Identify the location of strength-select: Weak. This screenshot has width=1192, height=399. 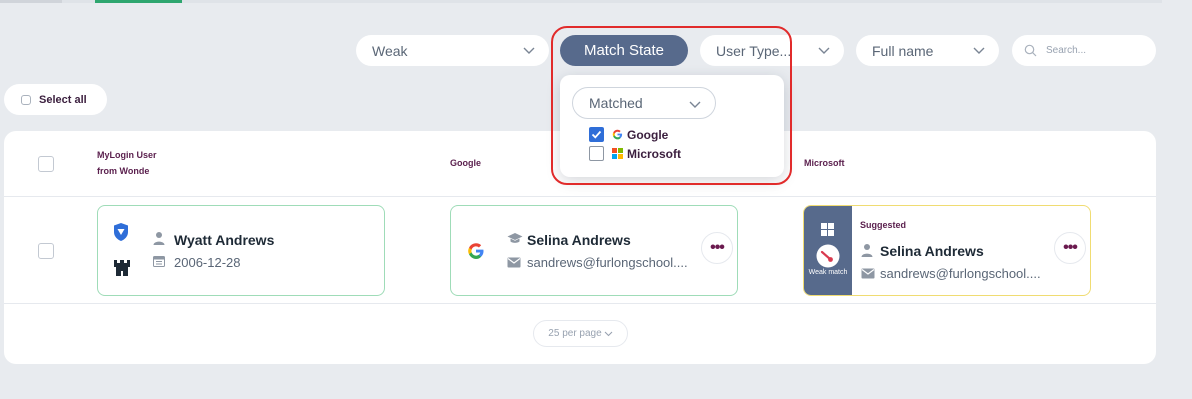
(452, 50).